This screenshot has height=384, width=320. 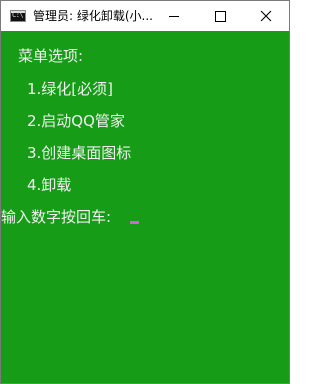 I want to click on maximize-icon, so click(x=220, y=16).